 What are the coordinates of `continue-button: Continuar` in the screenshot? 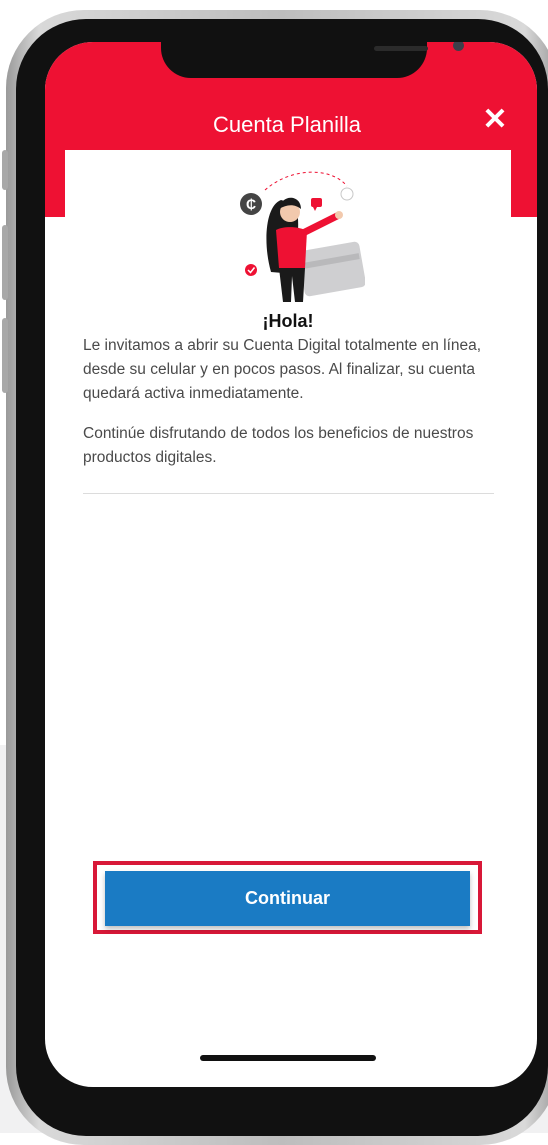 It's located at (287, 898).